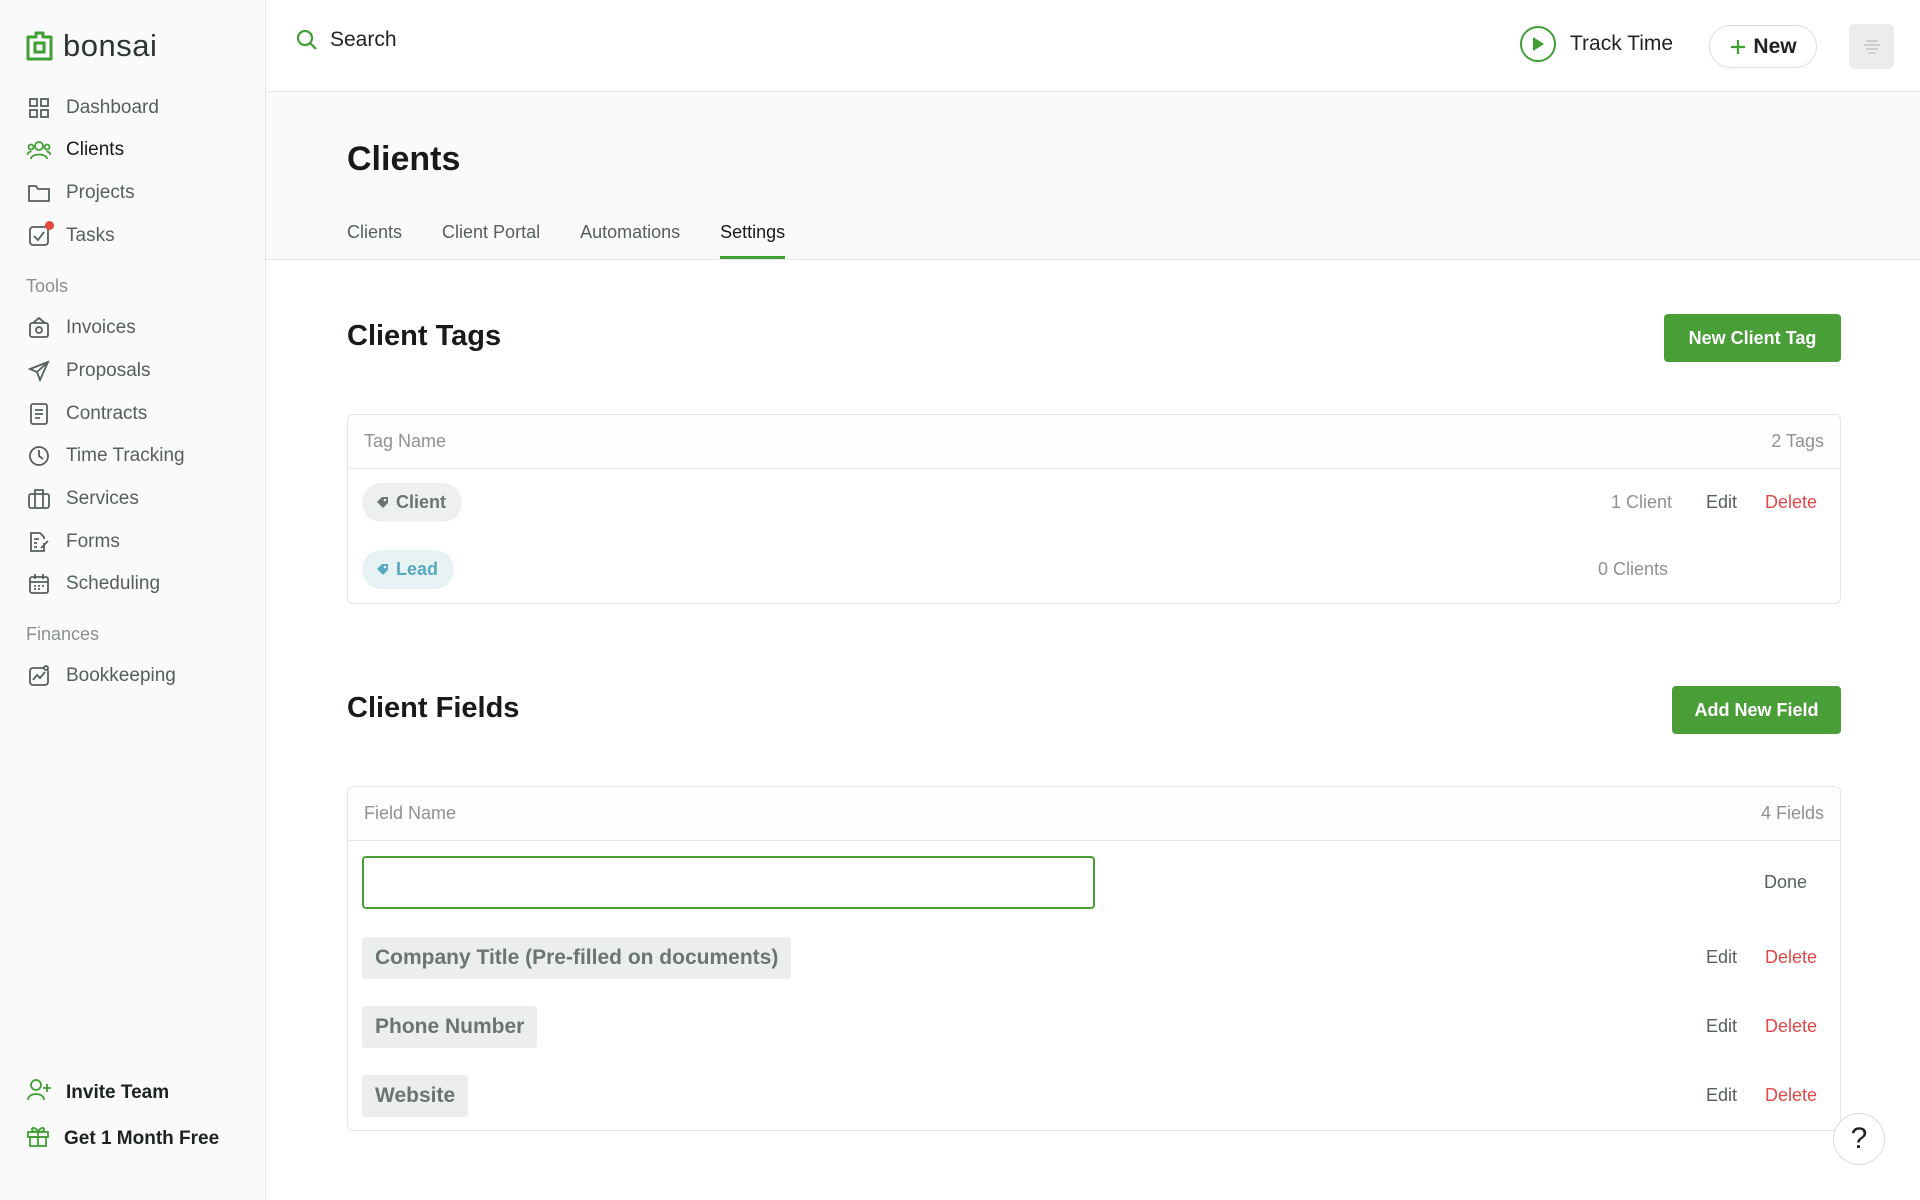 This screenshot has height=1200, width=1920. Describe the element at coordinates (1094, 814) in the screenshot. I see `fields-table-header: Field Name 4 Fields` at that location.